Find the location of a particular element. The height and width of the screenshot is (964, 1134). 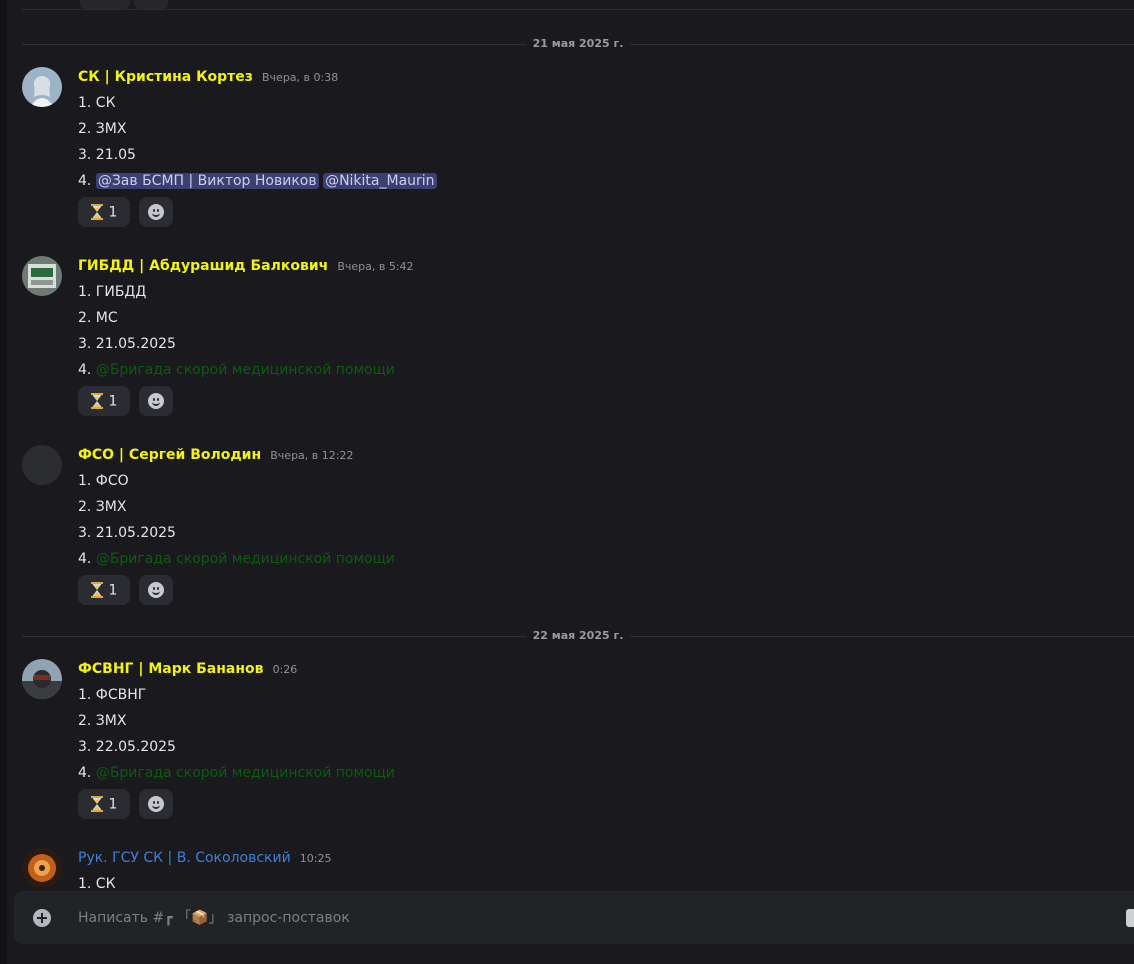

message-line: 1. ГИБДД is located at coordinates (112, 292).